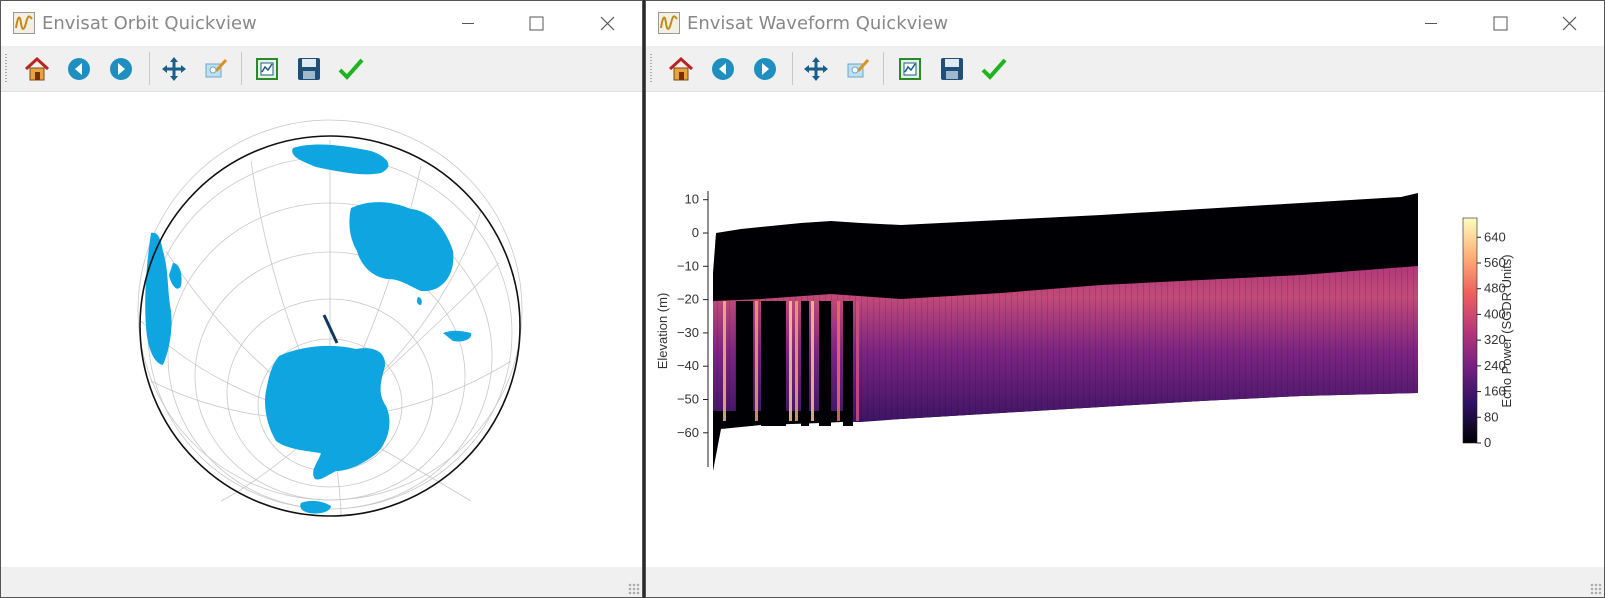 This screenshot has width=1605, height=598. I want to click on y-tick-label: −20, so click(688, 299).